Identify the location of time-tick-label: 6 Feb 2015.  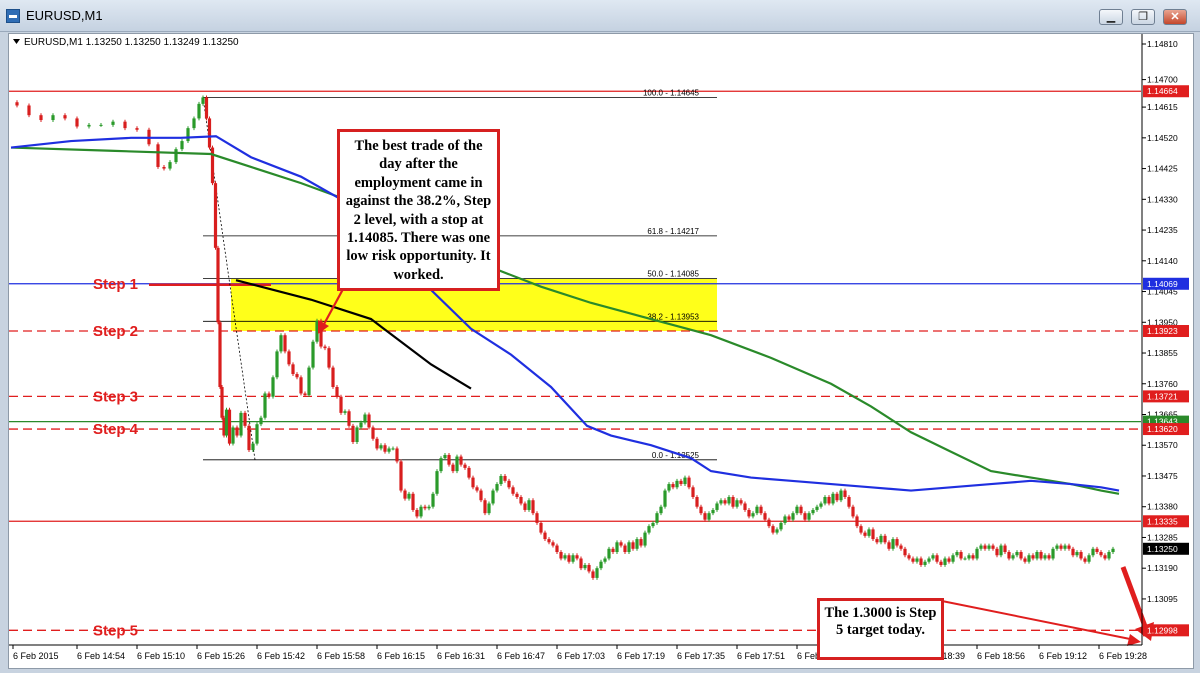
(36, 656).